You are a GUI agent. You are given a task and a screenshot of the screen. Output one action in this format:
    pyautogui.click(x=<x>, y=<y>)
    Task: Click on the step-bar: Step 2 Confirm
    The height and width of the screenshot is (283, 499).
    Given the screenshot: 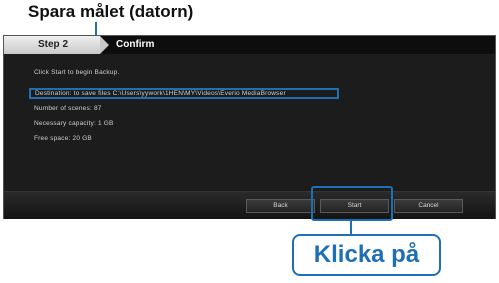 What is the action you would take?
    pyautogui.click(x=249, y=45)
    